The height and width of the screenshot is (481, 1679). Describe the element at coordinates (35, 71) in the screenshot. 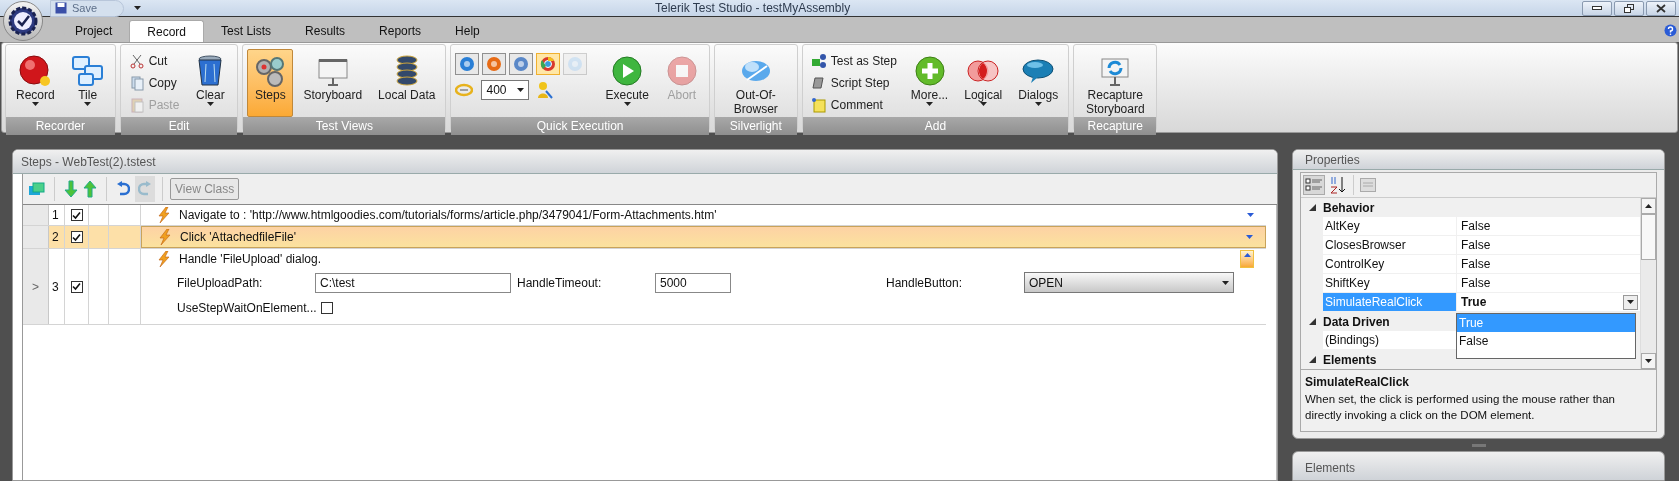

I see `record-icon` at that location.